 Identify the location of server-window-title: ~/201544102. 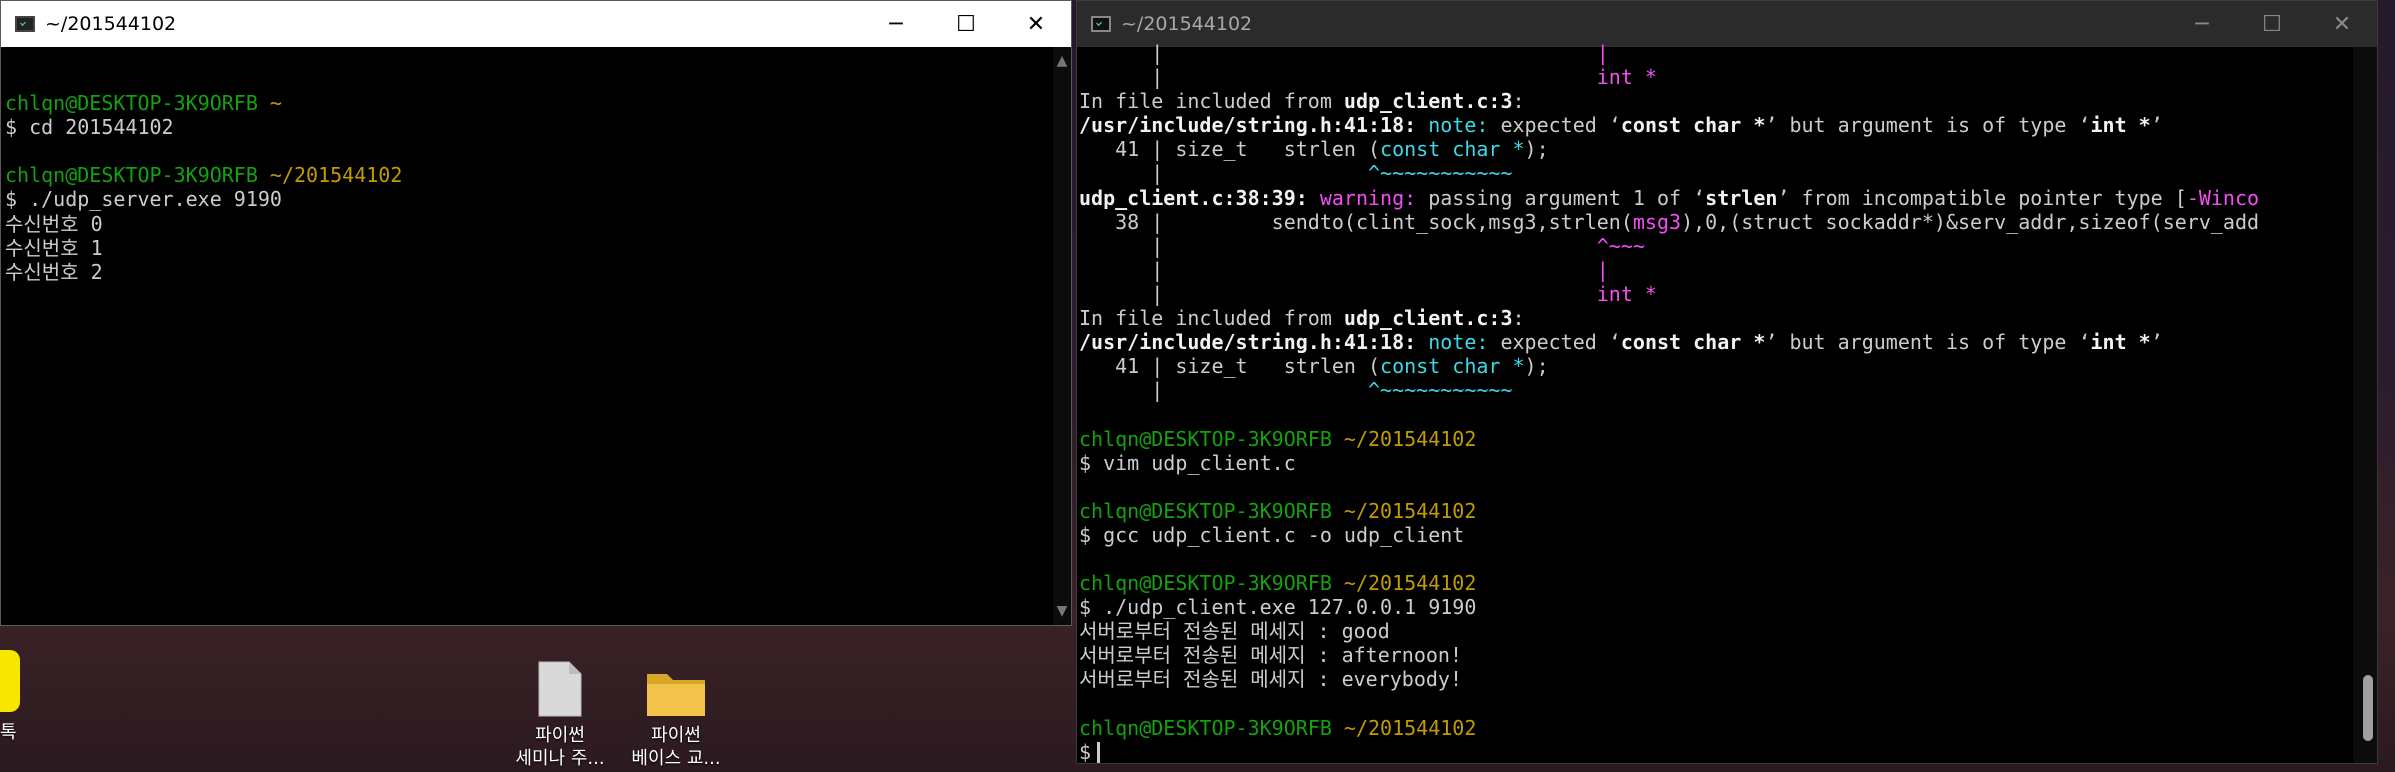
(111, 24).